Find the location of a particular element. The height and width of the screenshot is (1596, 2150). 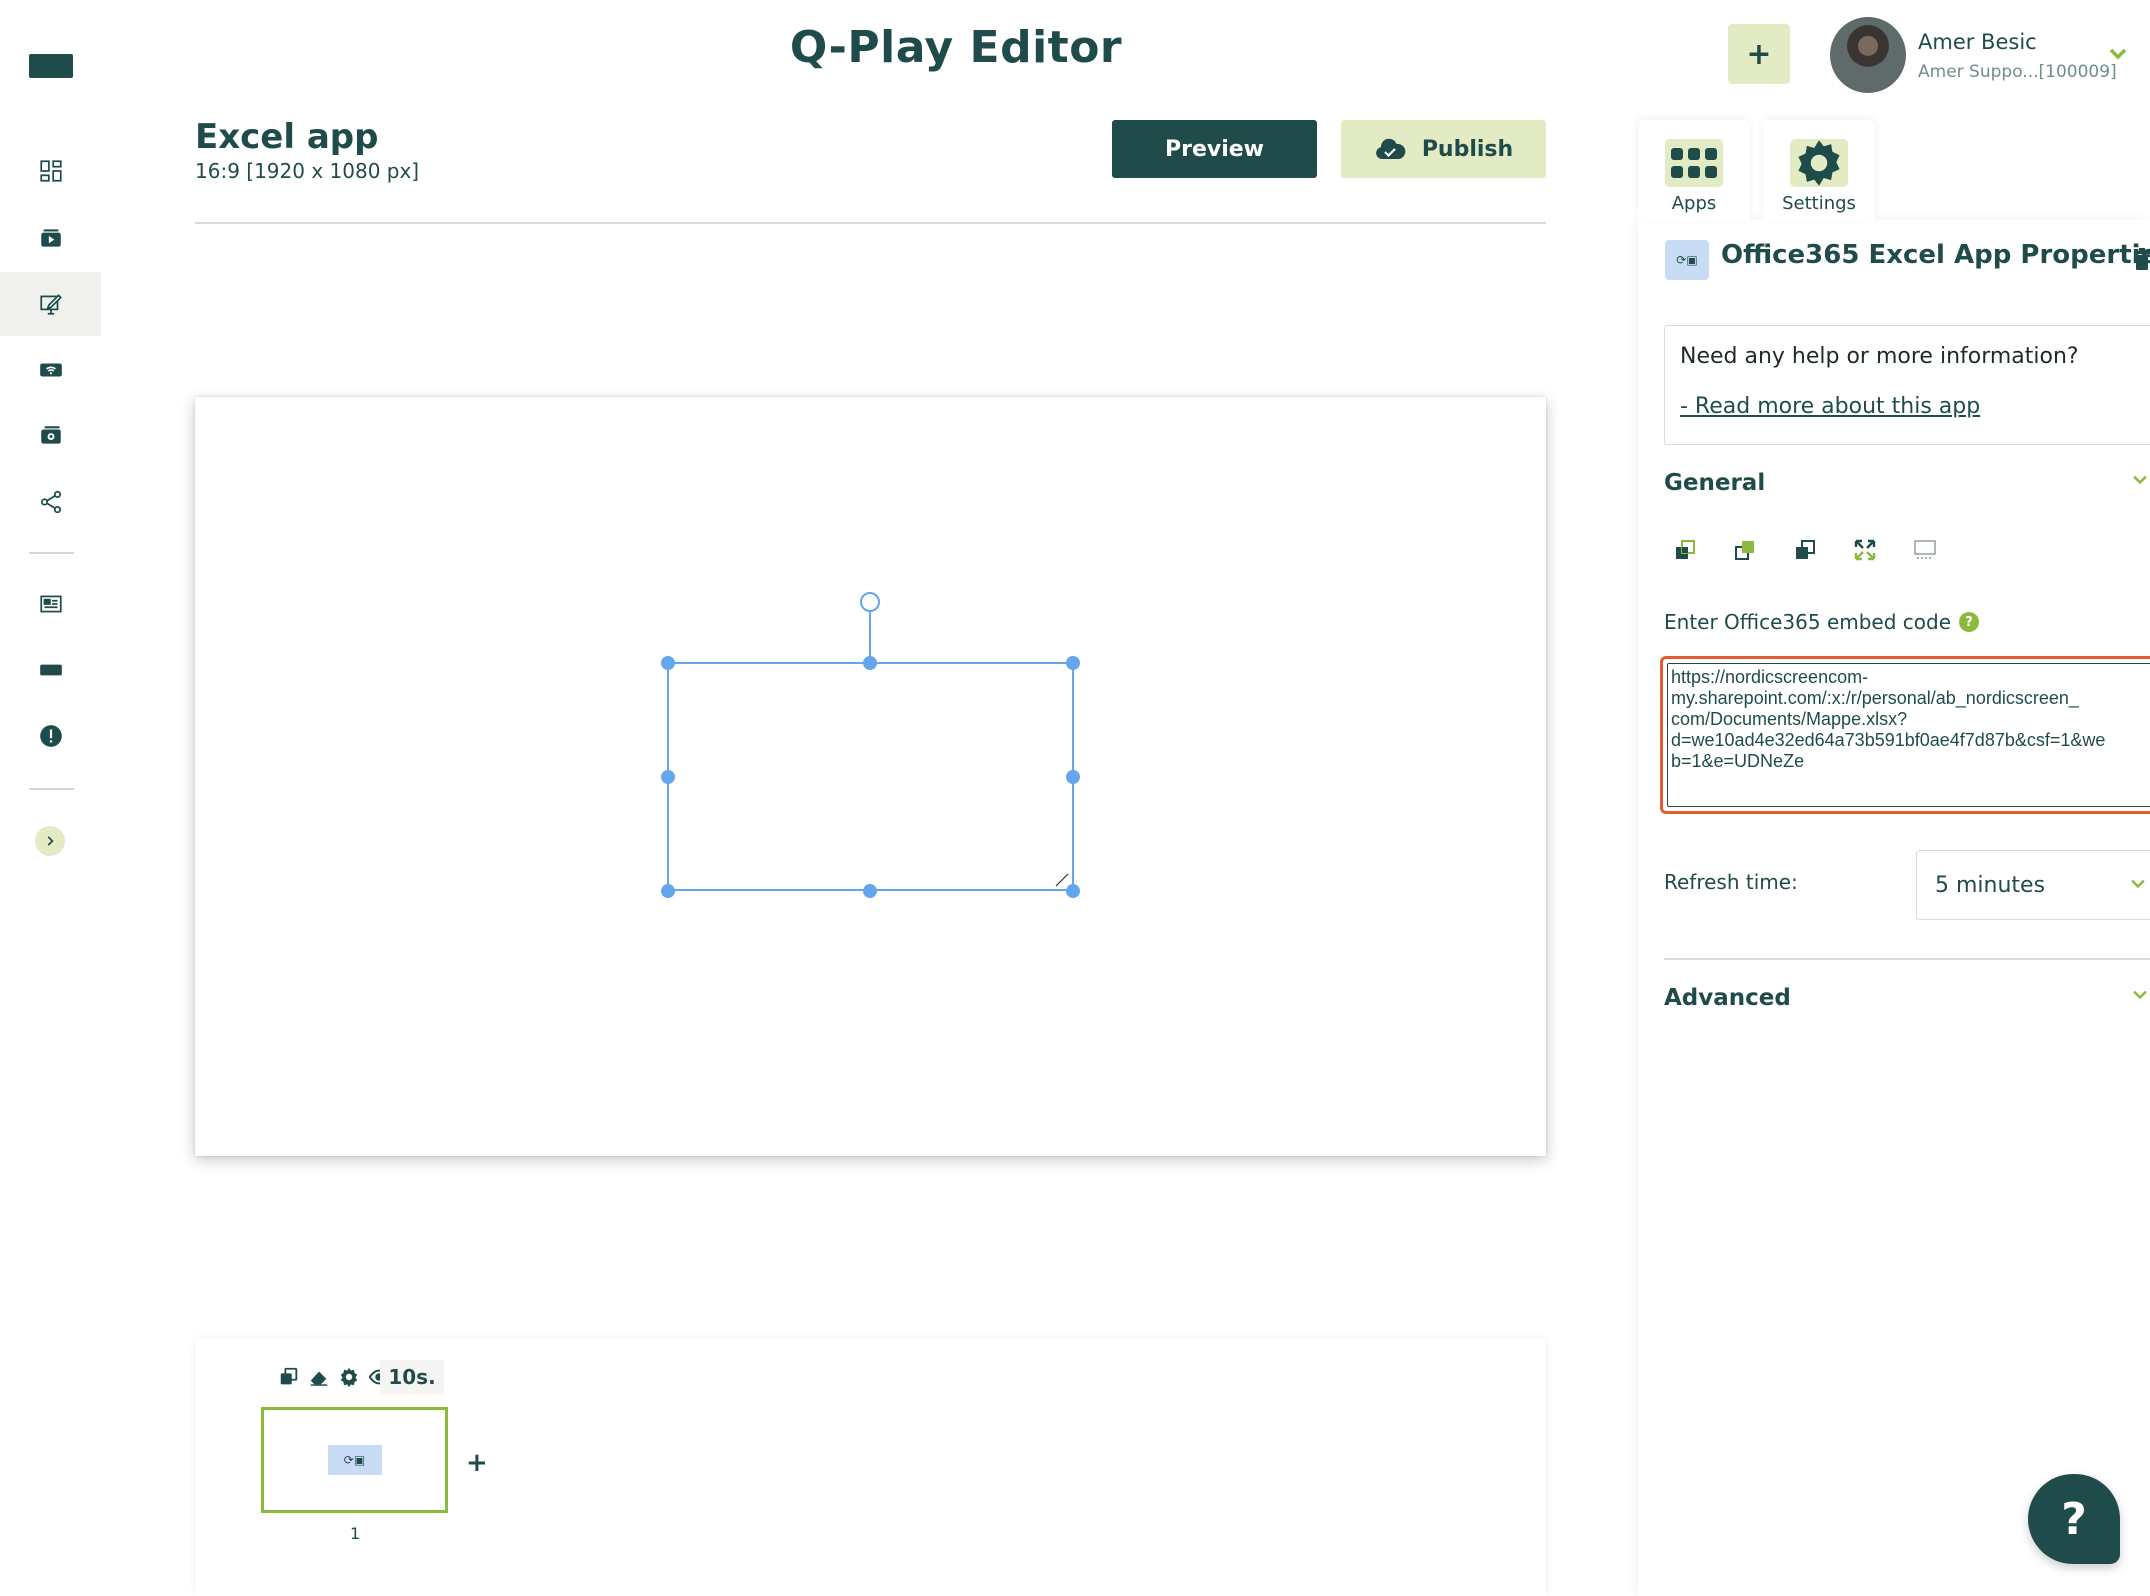

preview-label: Preview is located at coordinates (1214, 149).